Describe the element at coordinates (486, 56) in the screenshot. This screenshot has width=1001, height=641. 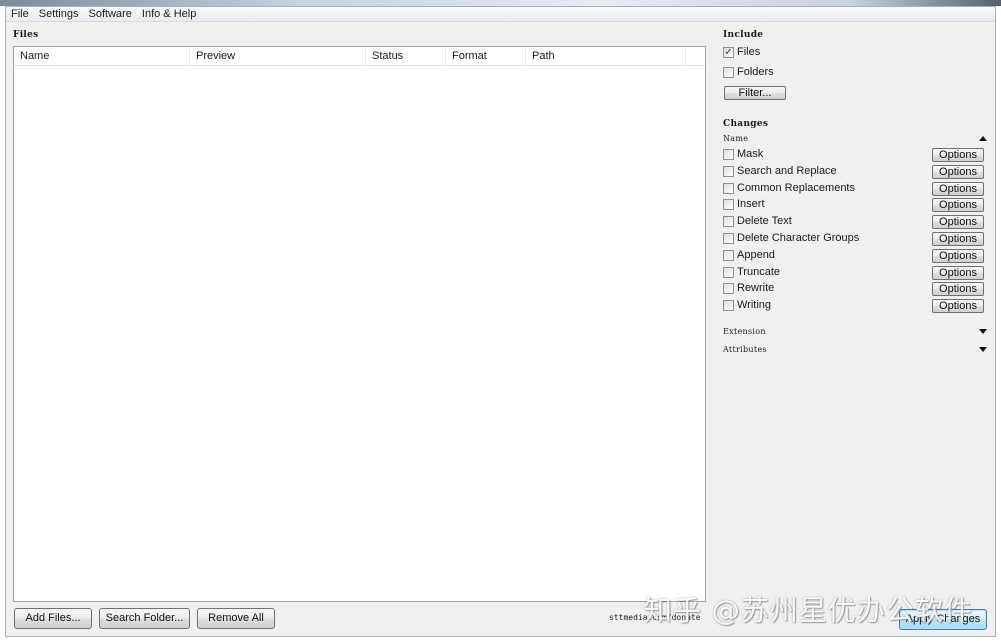
I see `column-header-format: Format` at that location.